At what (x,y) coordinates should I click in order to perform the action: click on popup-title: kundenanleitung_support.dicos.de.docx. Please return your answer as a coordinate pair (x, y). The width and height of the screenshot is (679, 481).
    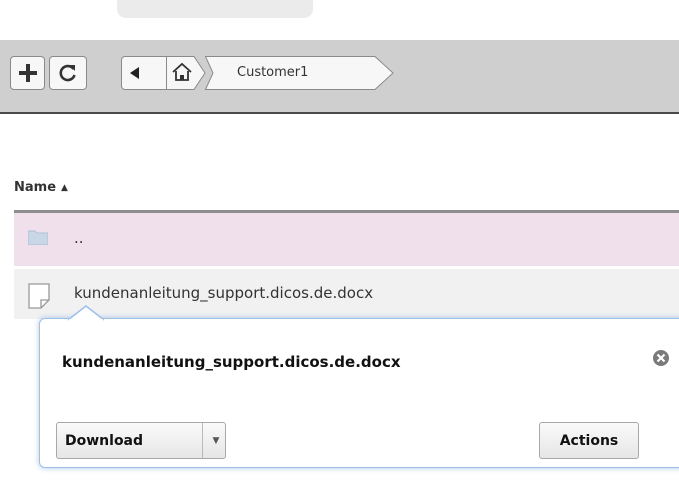
    Looking at the image, I should click on (231, 362).